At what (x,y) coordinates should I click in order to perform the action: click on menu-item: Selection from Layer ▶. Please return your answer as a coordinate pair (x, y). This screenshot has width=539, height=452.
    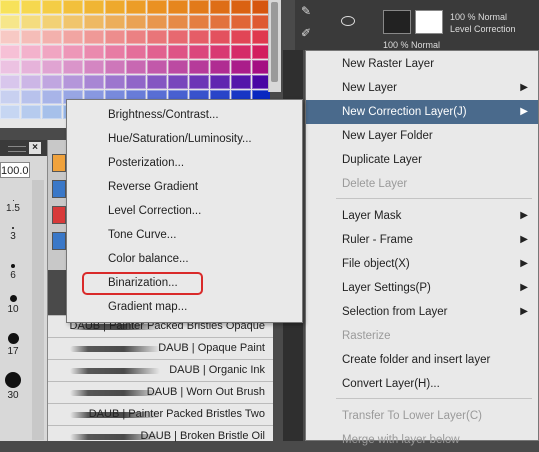
    Looking at the image, I should click on (422, 312).